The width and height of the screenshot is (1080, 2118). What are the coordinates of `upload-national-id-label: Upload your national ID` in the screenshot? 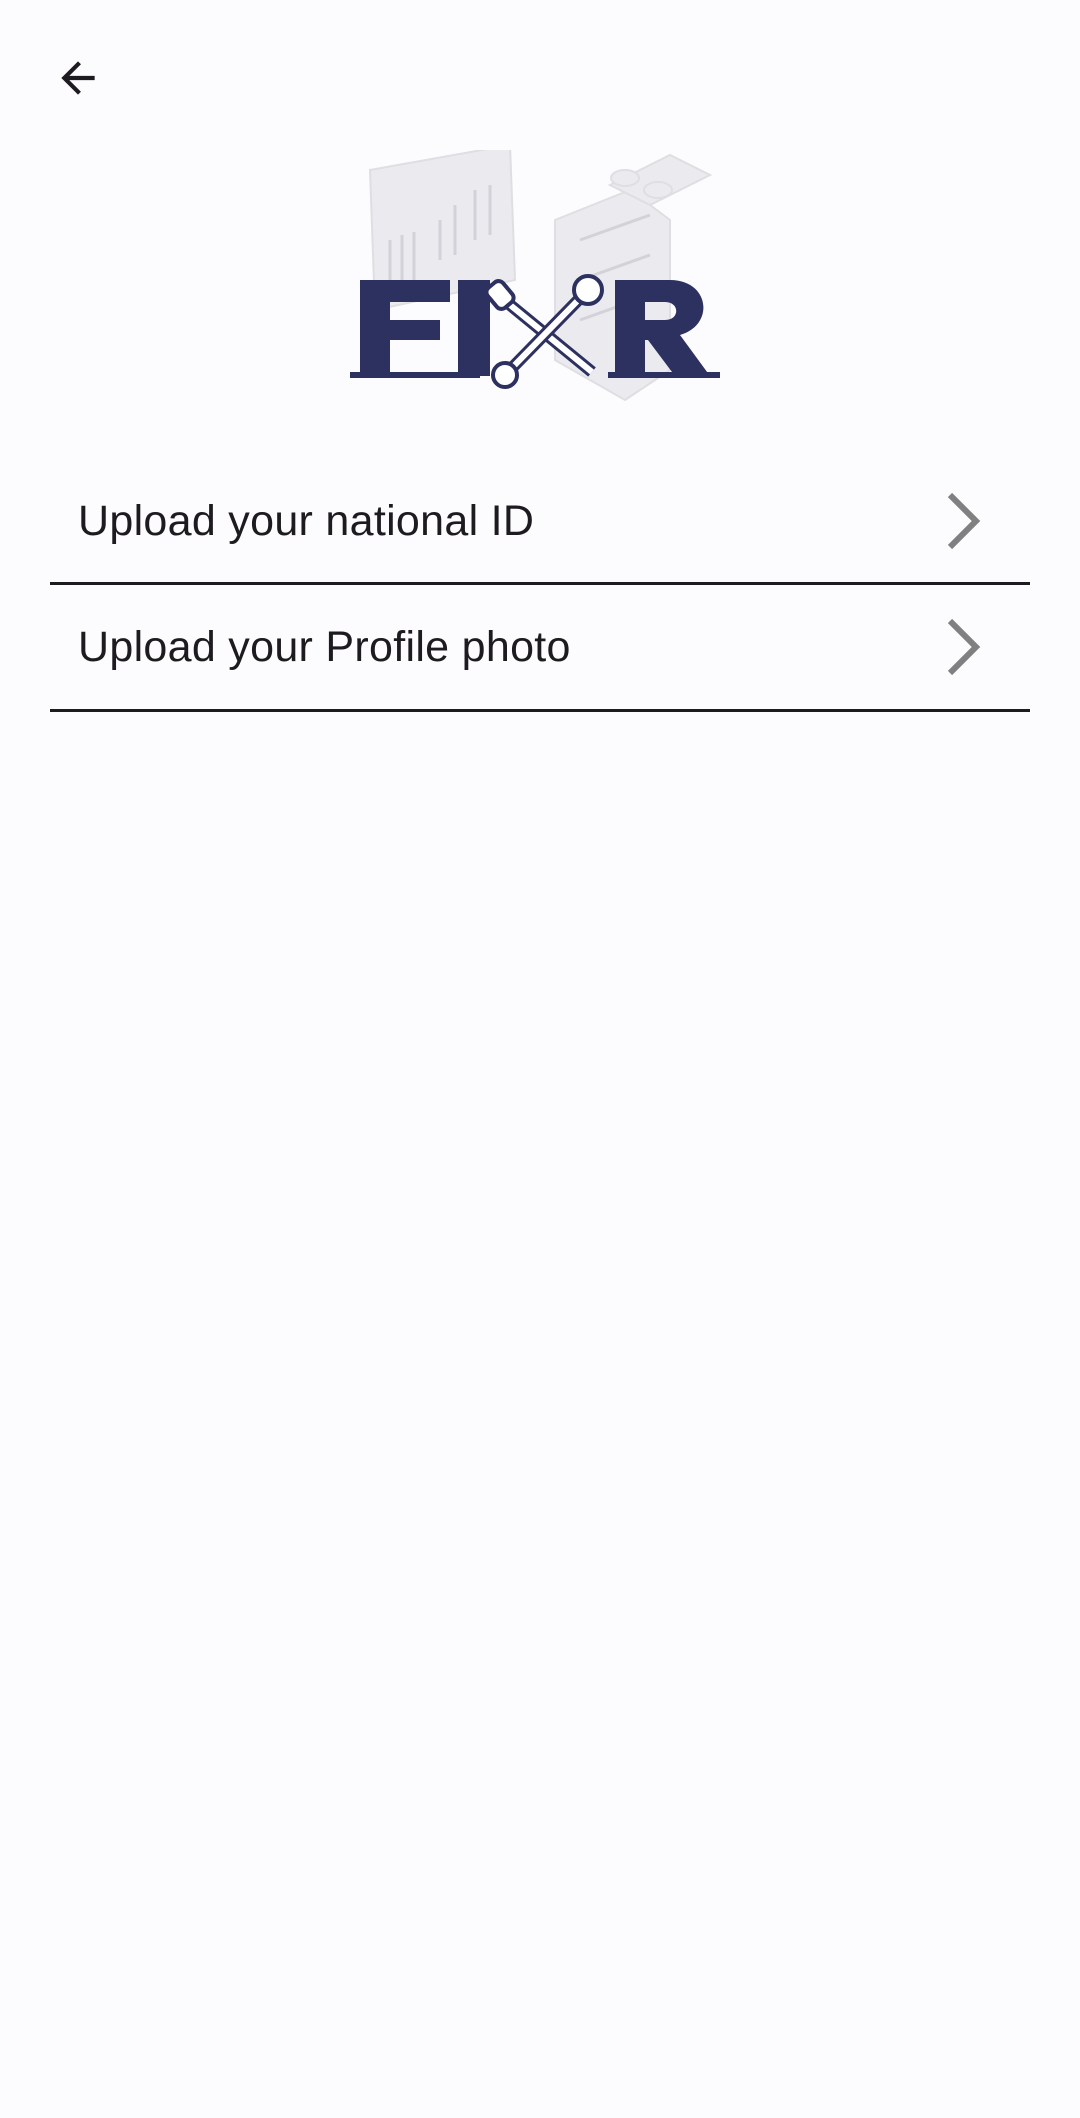 It's located at (306, 520).